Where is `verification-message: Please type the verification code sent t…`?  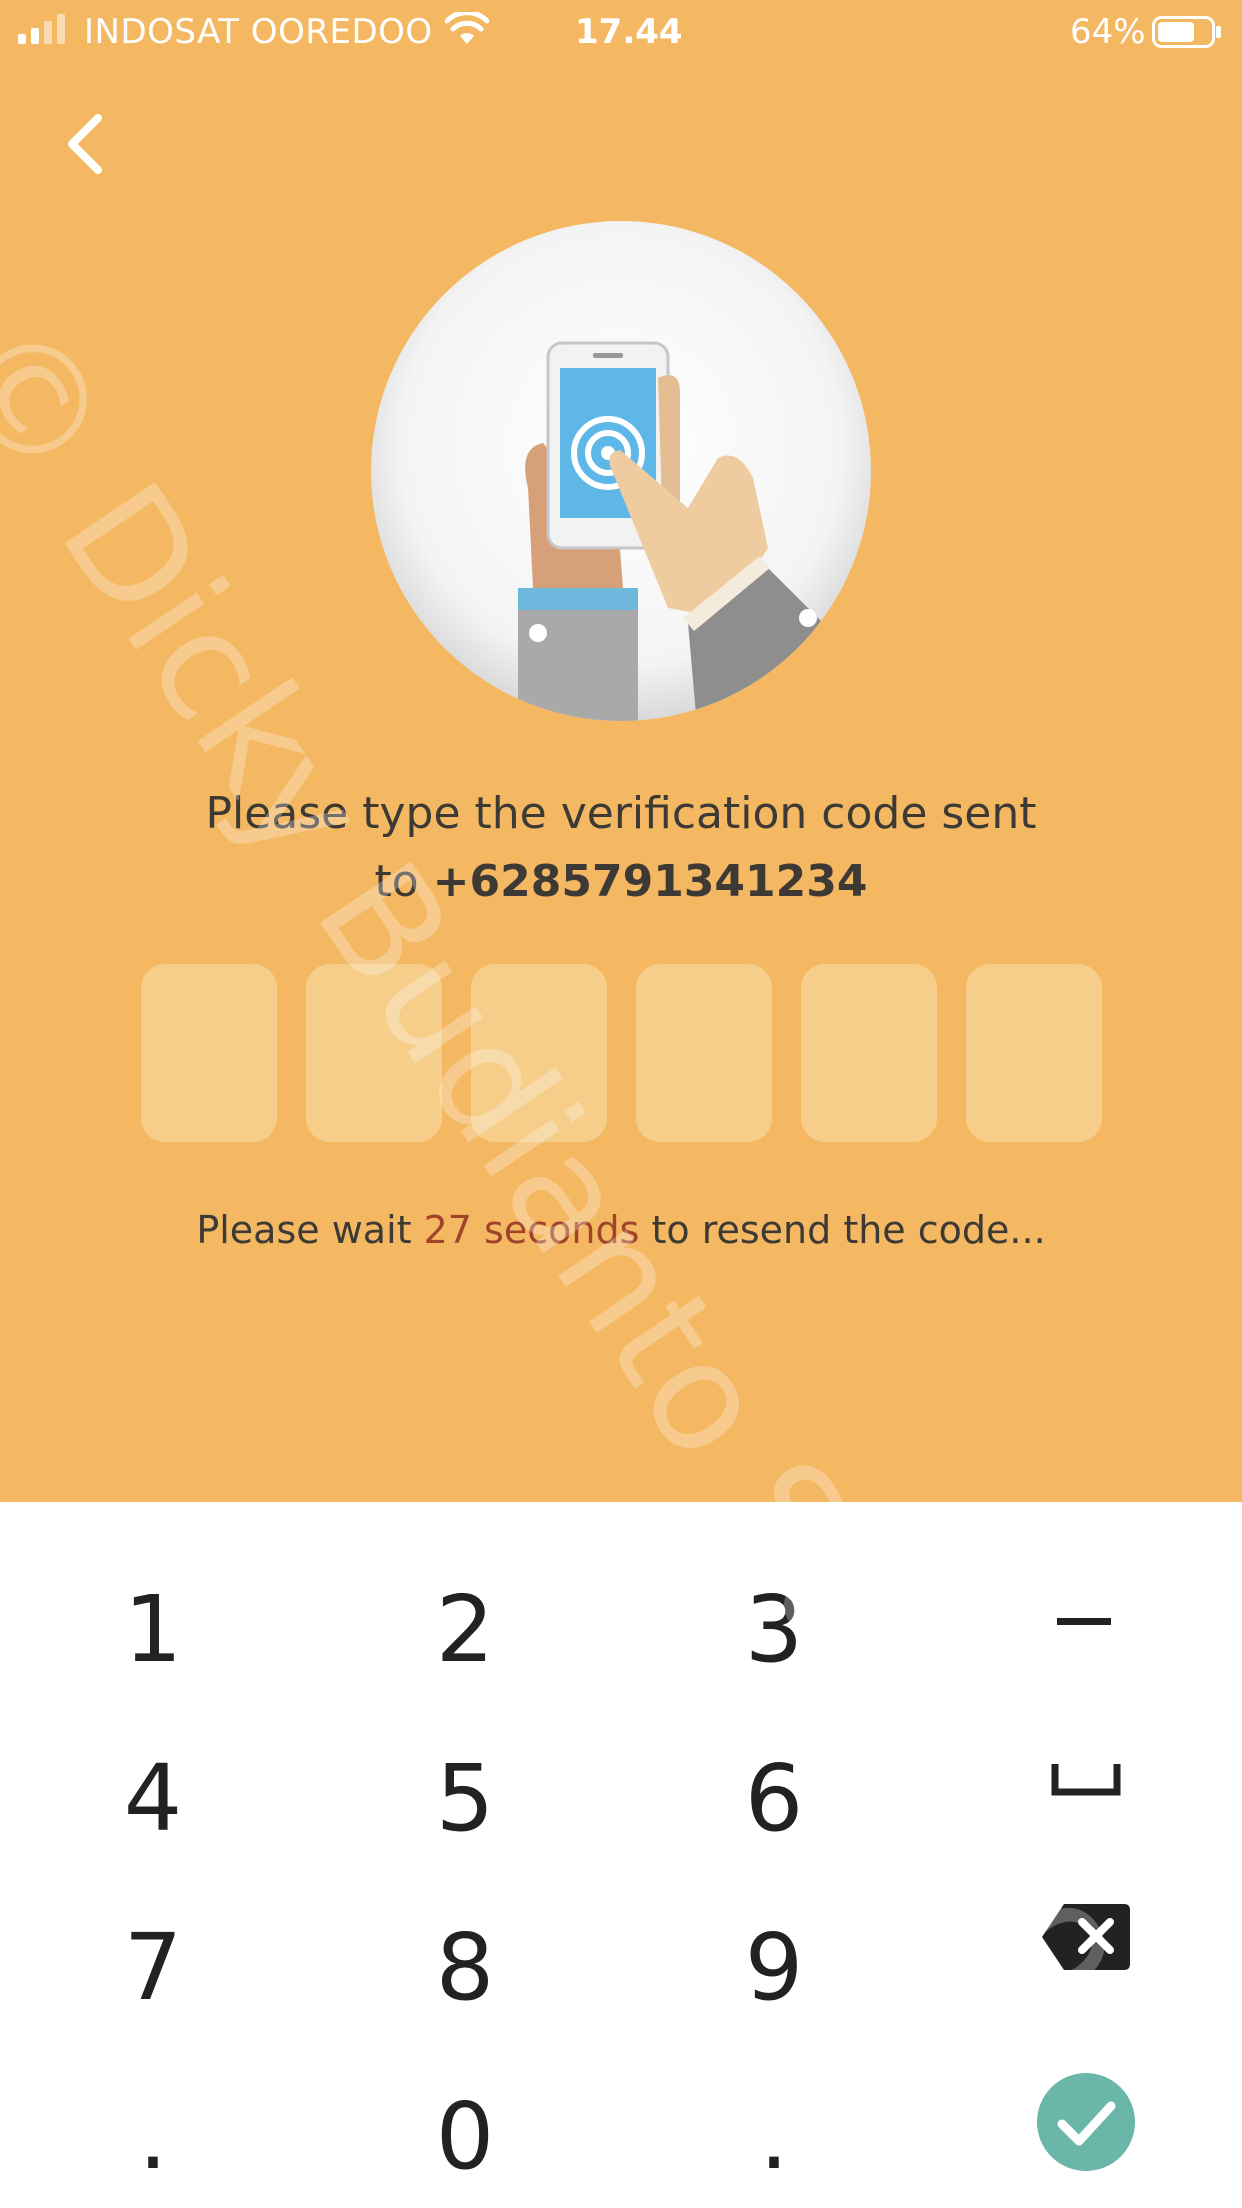
verification-message: Please type the verification code sent t… is located at coordinates (621, 848).